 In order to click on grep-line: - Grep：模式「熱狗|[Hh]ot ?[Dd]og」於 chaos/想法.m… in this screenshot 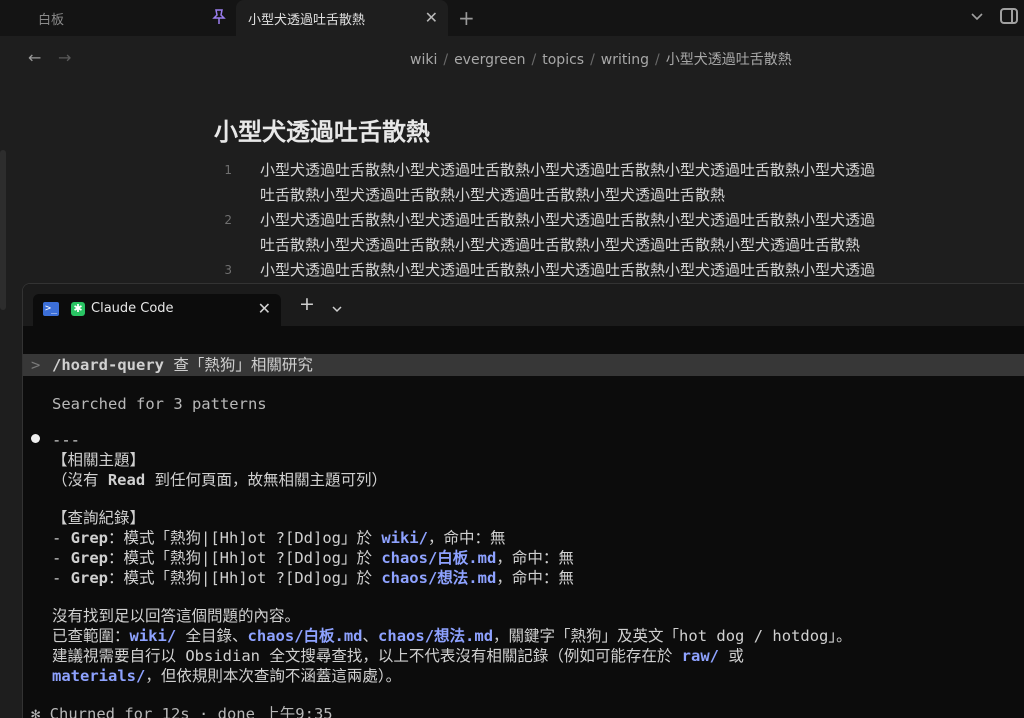, I will do `click(313, 578)`.